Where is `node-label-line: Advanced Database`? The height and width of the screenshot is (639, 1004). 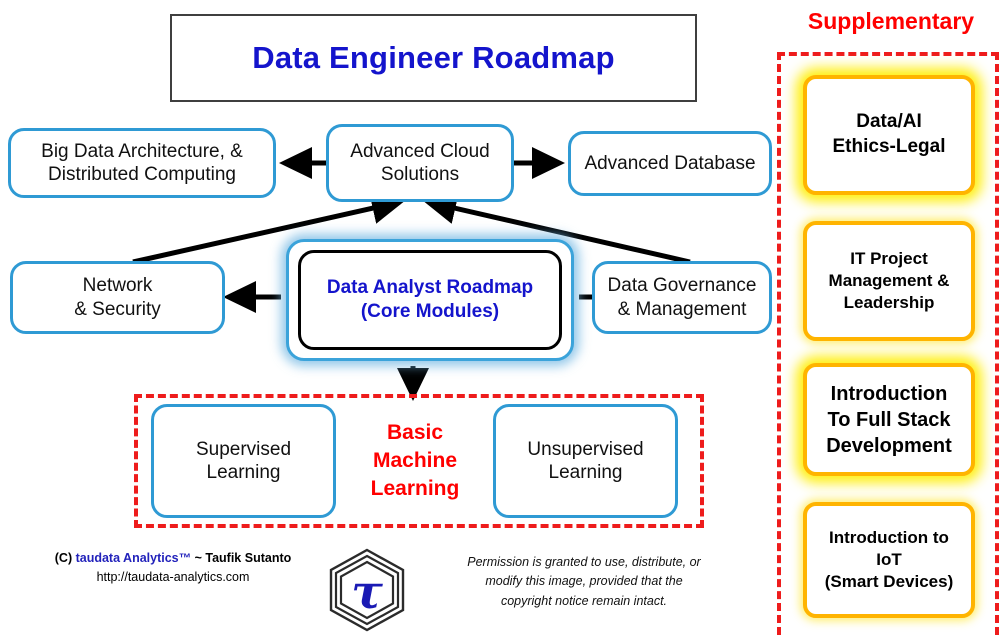
node-label-line: Advanced Database is located at coordinates (670, 163).